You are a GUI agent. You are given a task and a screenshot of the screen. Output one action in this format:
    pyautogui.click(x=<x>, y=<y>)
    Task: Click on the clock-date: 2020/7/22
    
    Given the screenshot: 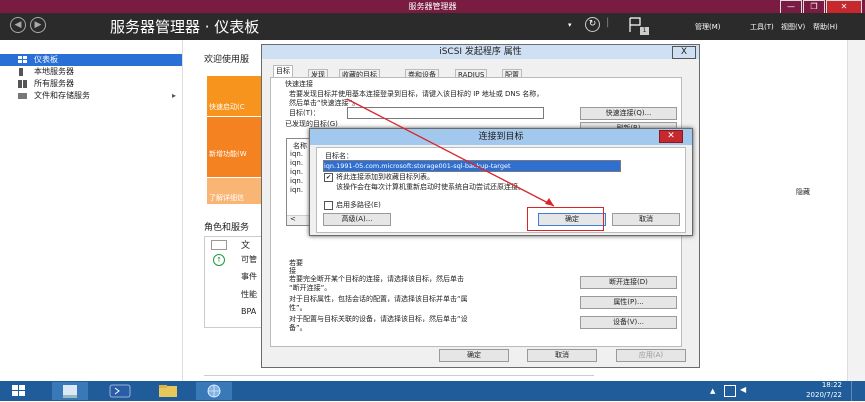 What is the action you would take?
    pyautogui.click(x=813, y=395)
    